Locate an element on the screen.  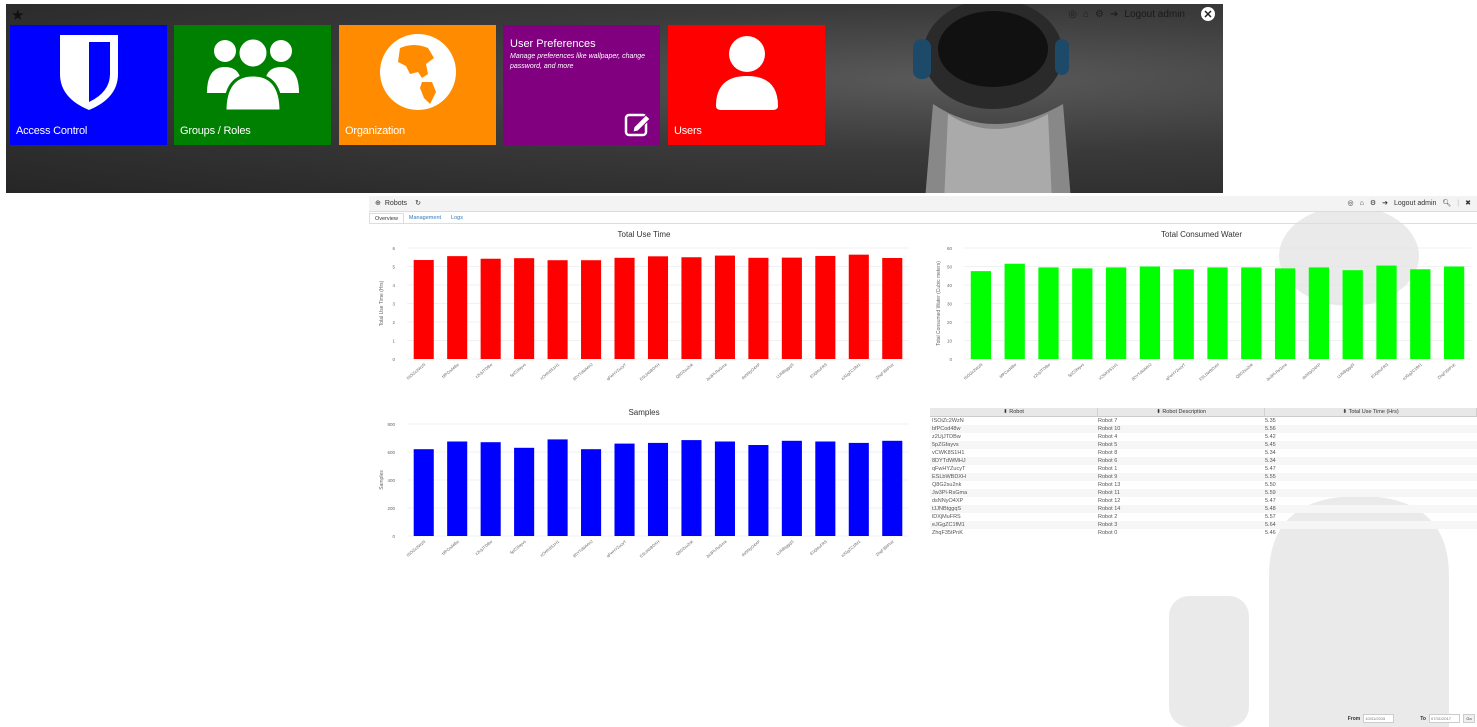
table-row: vCWK8S1H1 Robot 8 5.34 is located at coordinates (1203, 453).